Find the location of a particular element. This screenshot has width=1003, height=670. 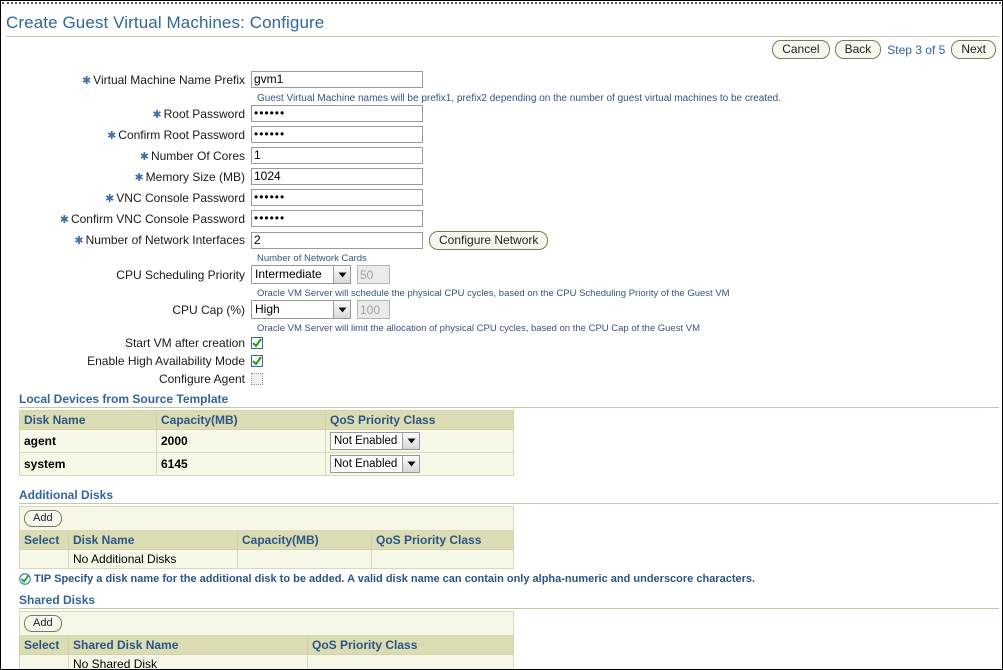

cpu-cap-value-input is located at coordinates (373, 309).